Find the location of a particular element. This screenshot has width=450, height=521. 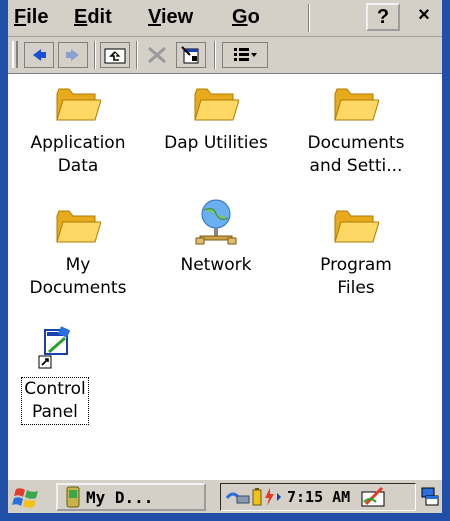

battery-icon is located at coordinates (257, 497).